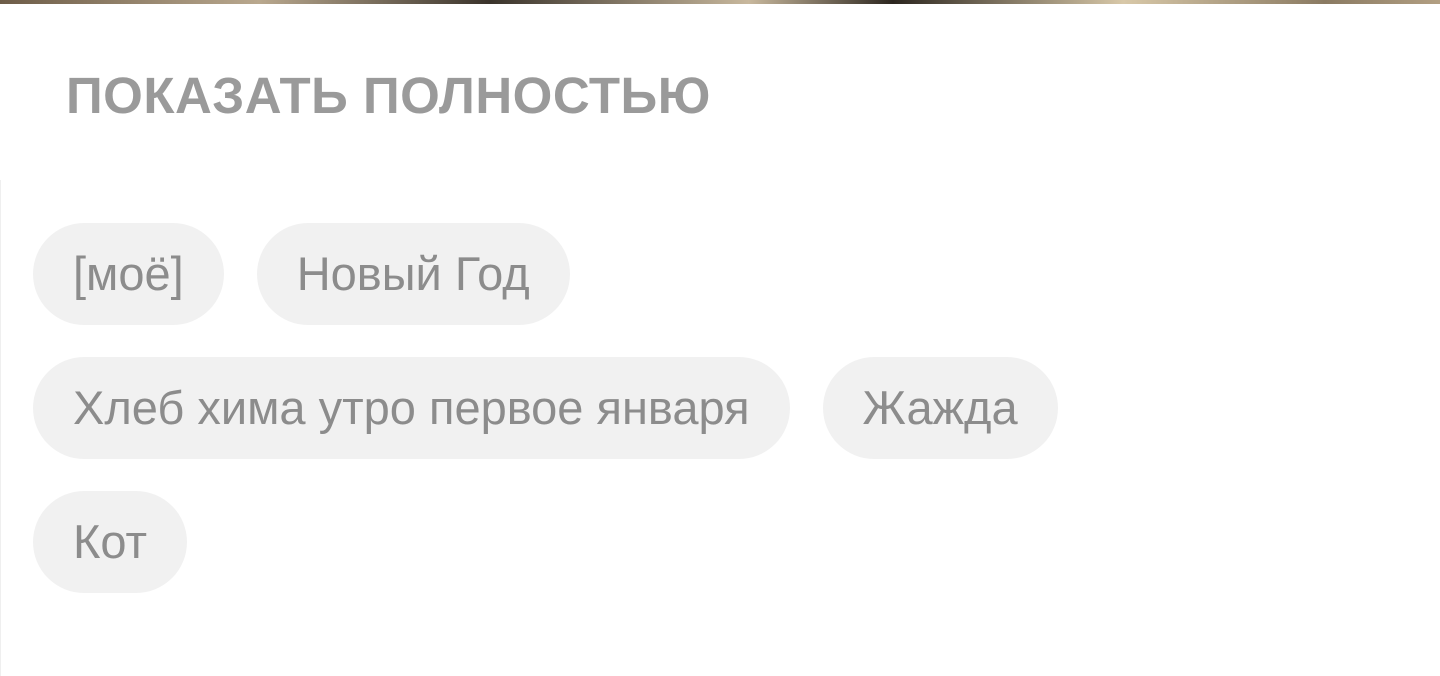 The height and width of the screenshot is (676, 1440). Describe the element at coordinates (411, 408) in the screenshot. I see `tag-chip-bread-morning: Хлеб хима утро первое января` at that location.